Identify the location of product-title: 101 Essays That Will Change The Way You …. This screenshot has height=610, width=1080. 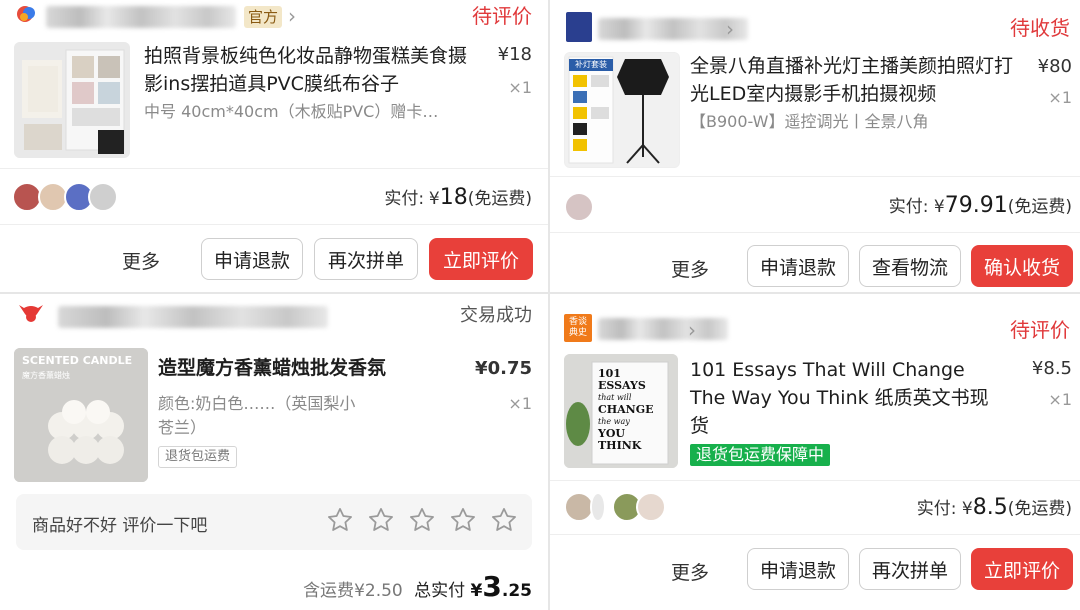
(845, 398).